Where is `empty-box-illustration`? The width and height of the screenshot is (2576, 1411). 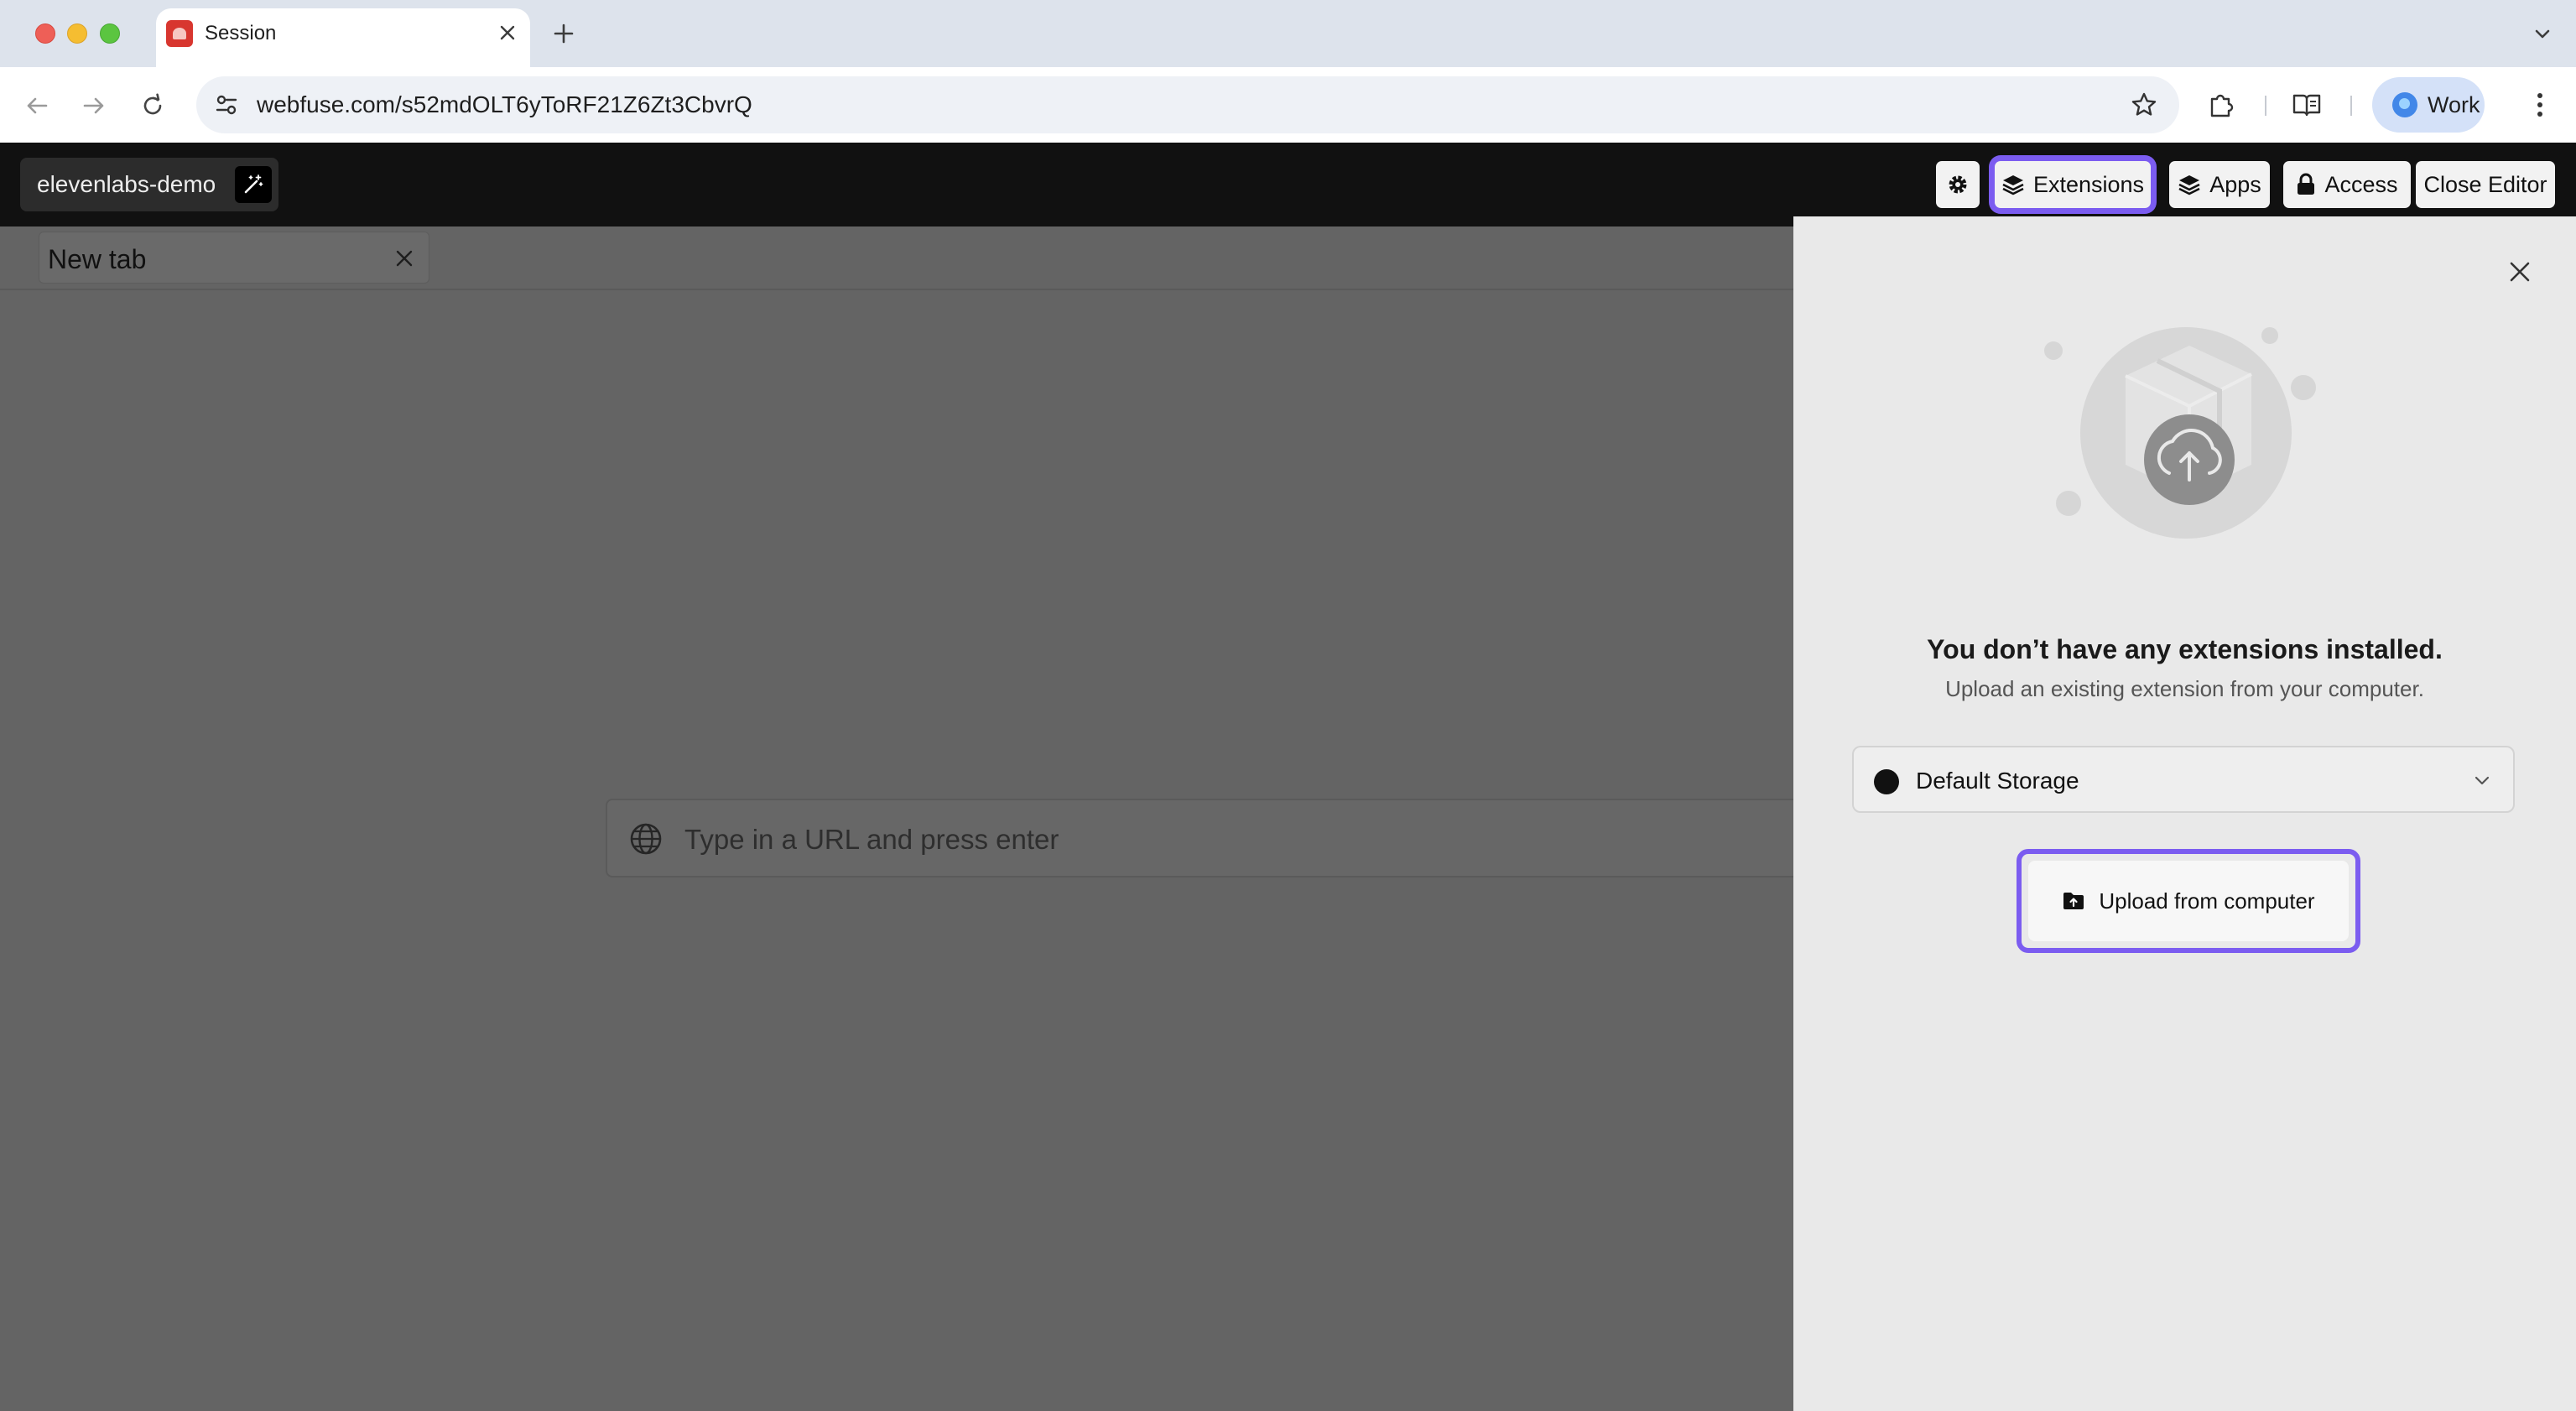 empty-box-illustration is located at coordinates (2184, 431).